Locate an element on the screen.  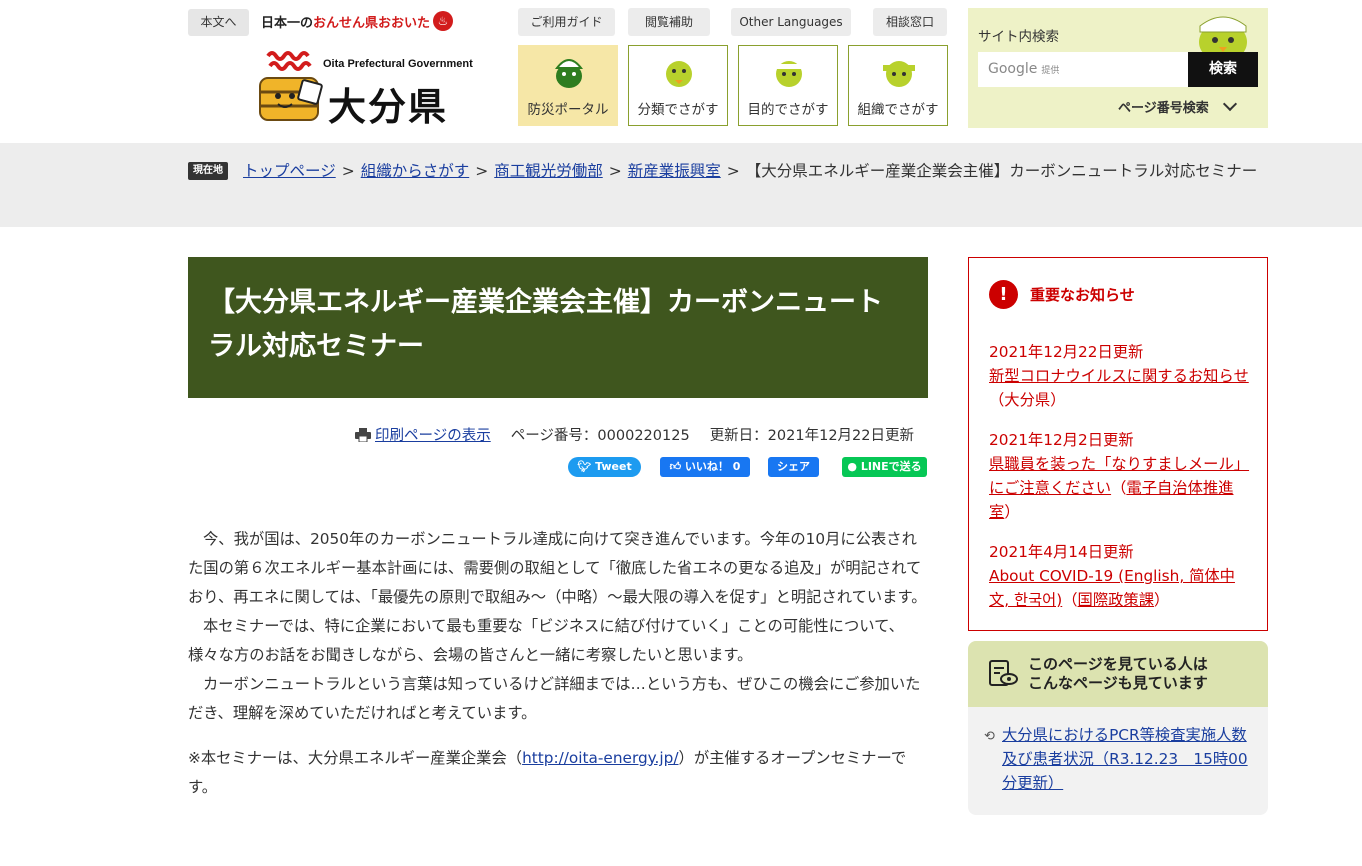
site-logo: Oita Prefectural Government 大分県 is located at coordinates (364, 88).